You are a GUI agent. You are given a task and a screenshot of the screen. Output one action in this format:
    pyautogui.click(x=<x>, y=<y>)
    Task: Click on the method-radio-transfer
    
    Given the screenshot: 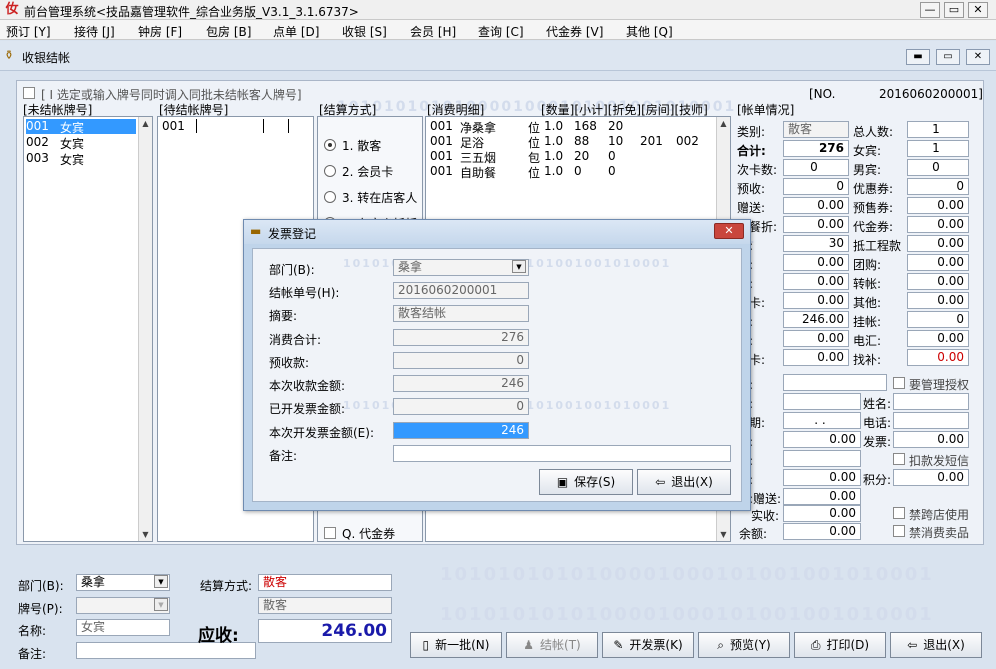 What is the action you would take?
    pyautogui.click(x=330, y=197)
    